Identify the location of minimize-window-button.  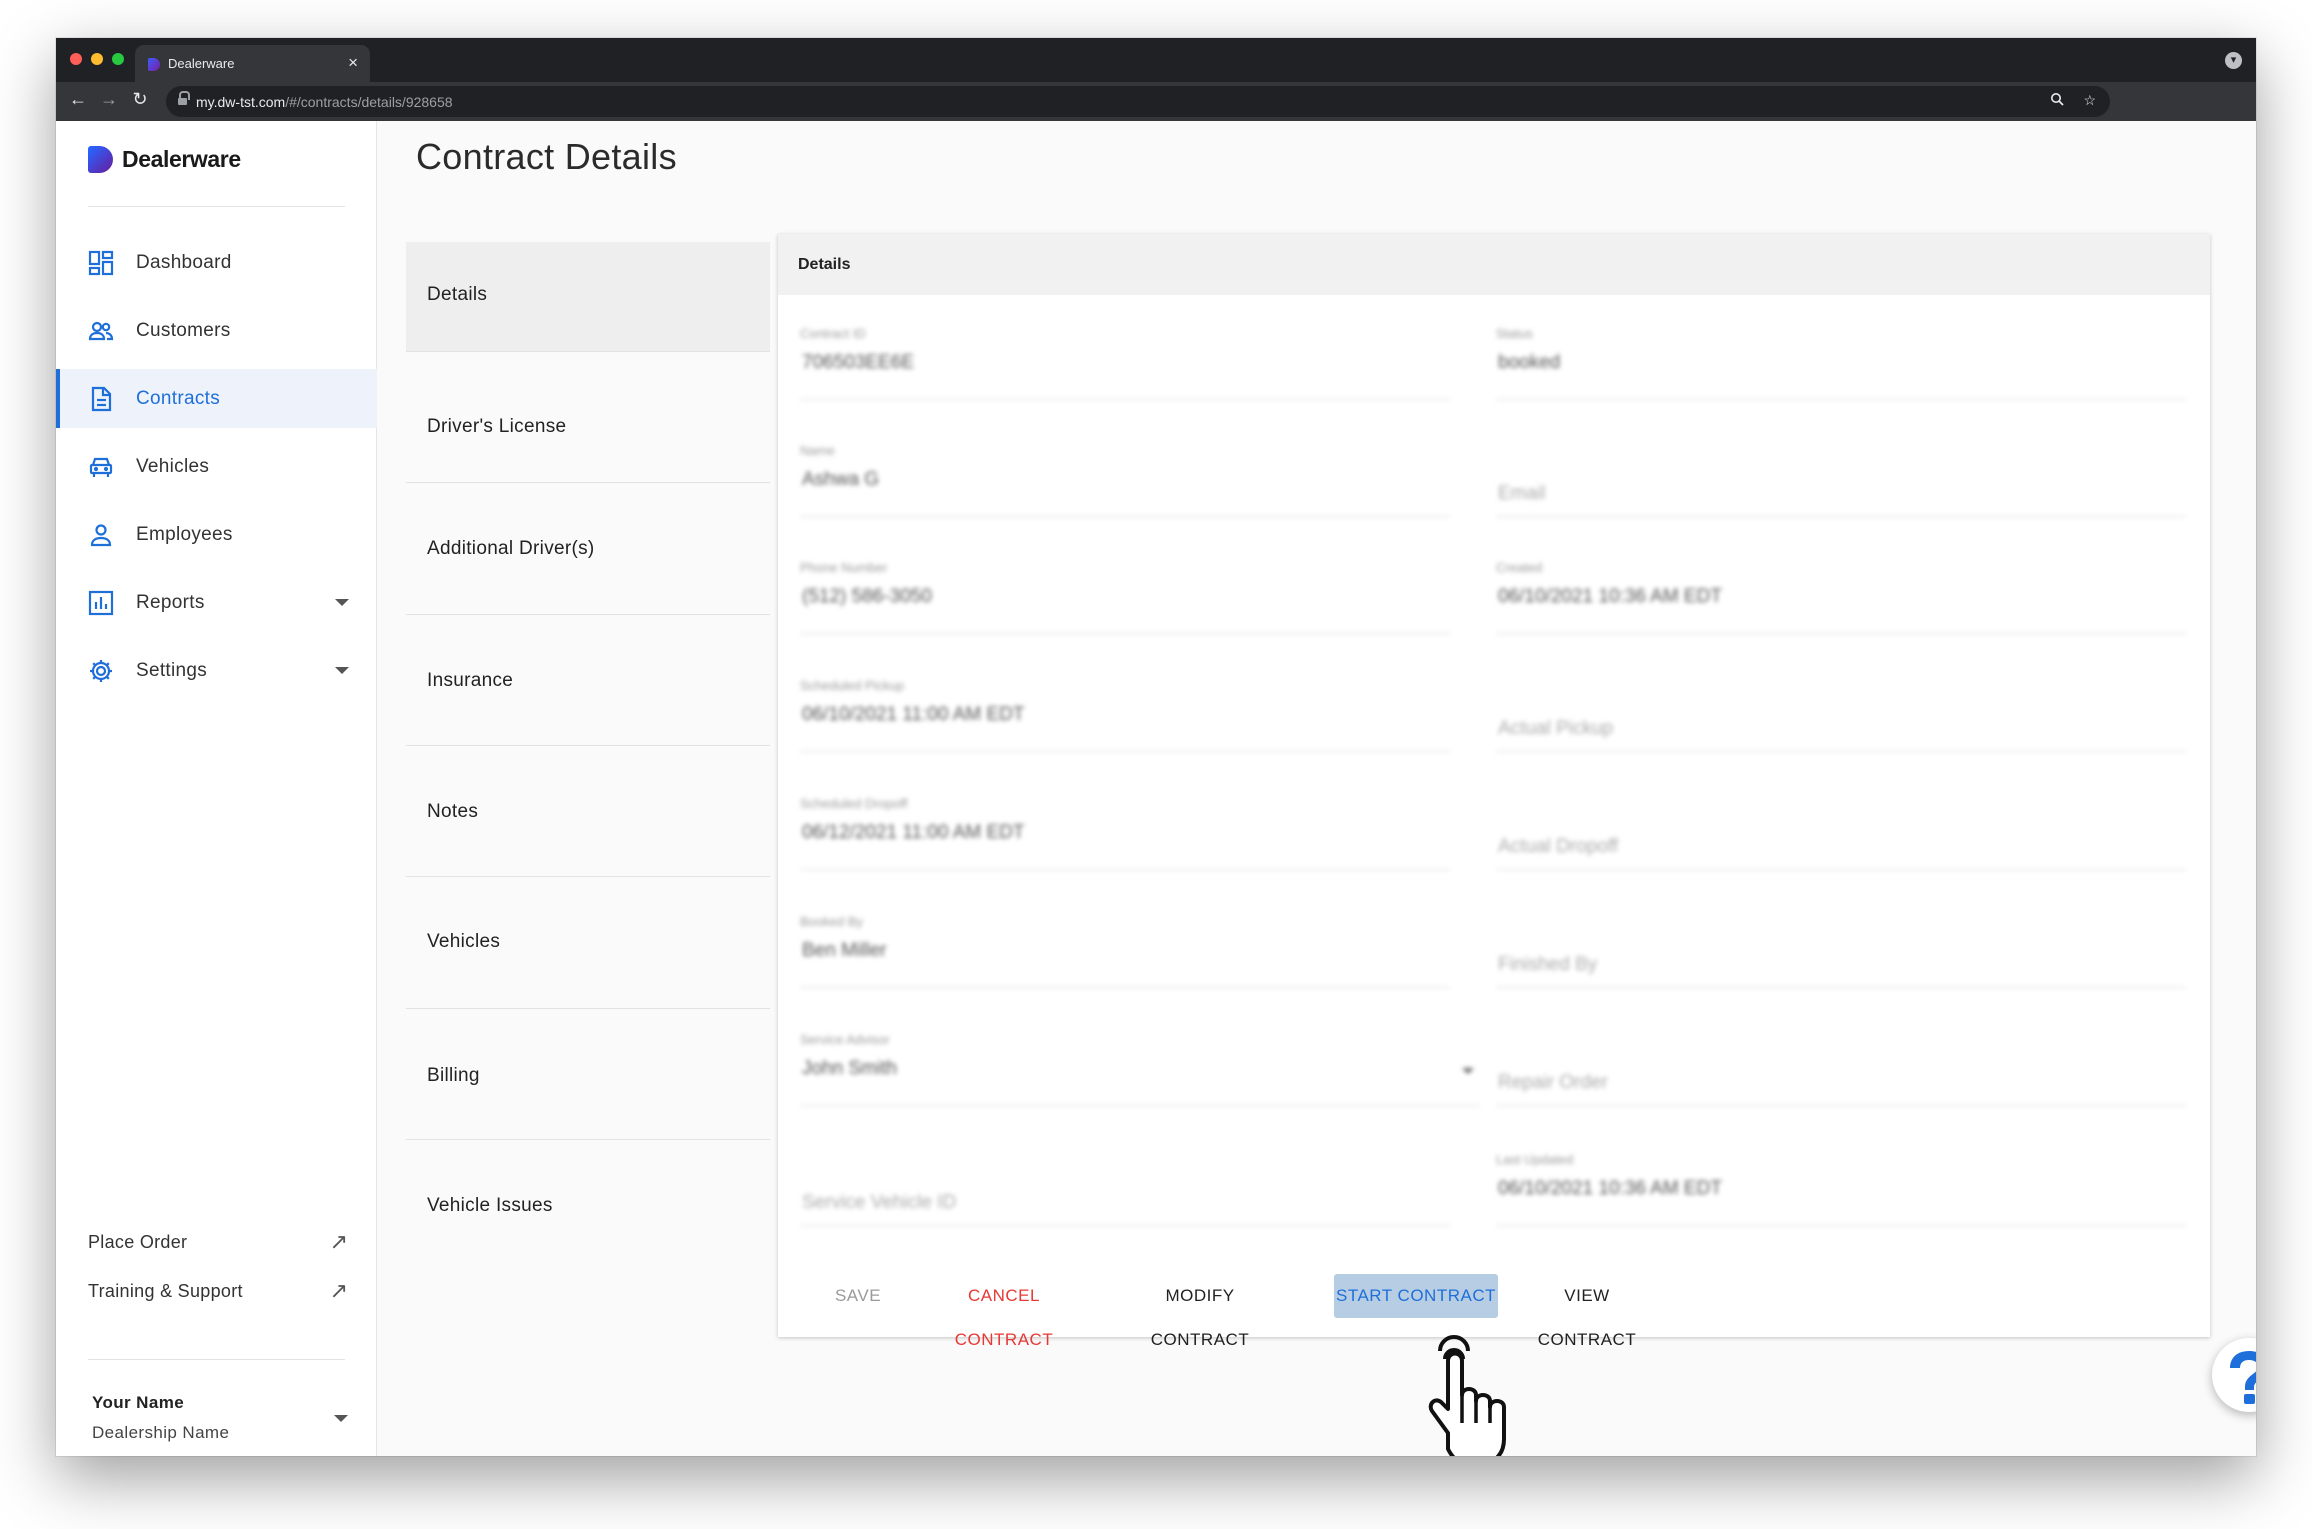
(97, 59).